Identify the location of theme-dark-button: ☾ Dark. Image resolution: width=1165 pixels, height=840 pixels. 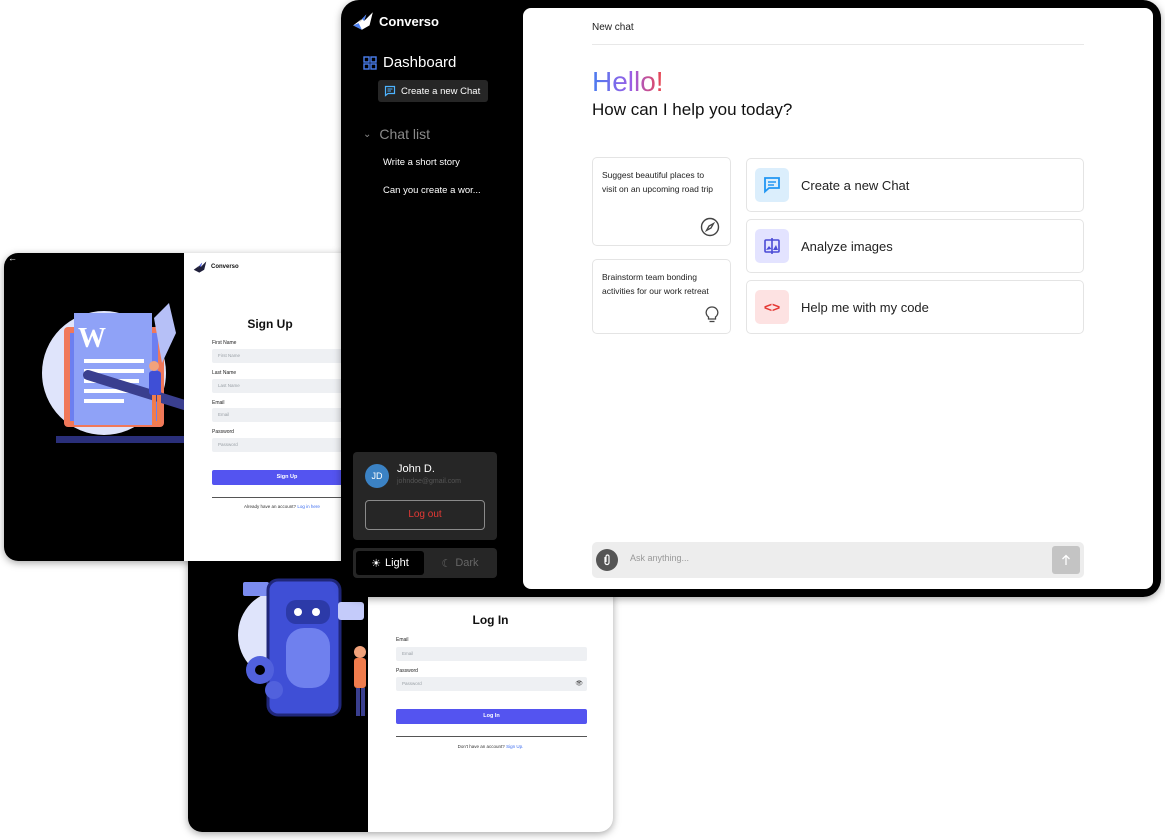
(460, 563).